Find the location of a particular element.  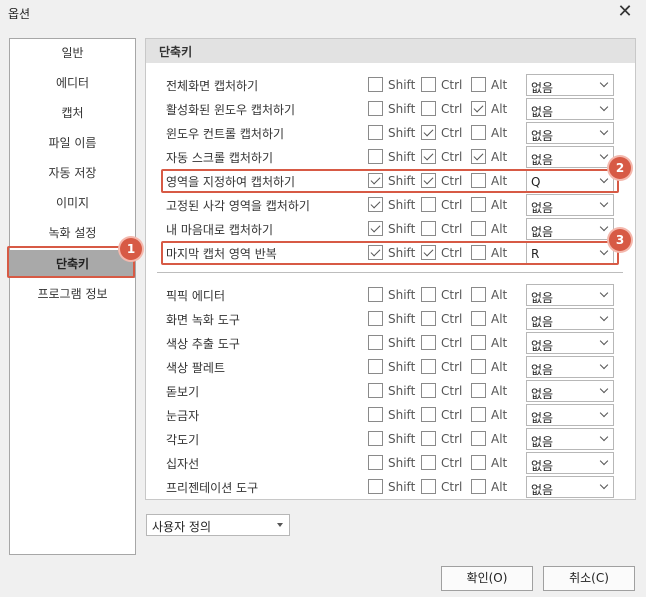

shortcut-label: 픽픽 에디터 is located at coordinates (196, 296).